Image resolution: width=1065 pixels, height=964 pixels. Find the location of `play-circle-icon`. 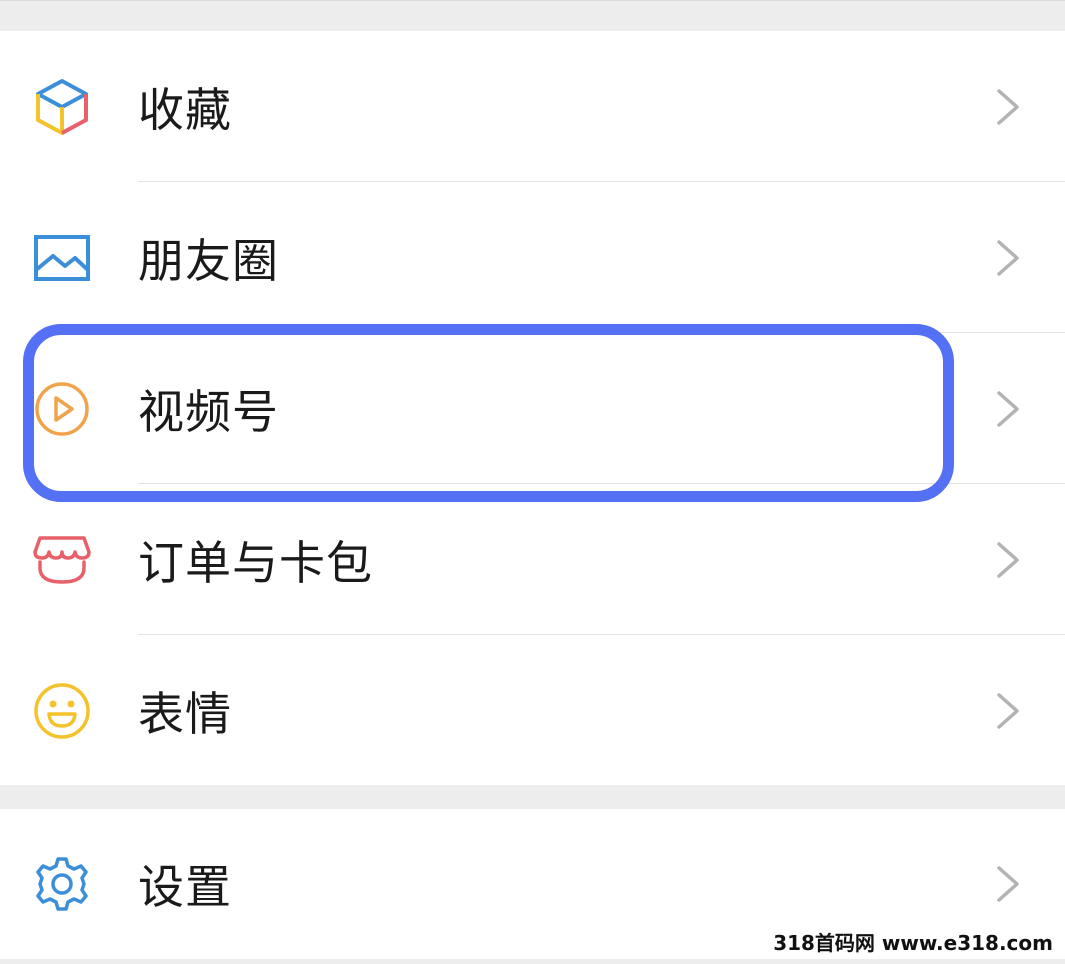

play-circle-icon is located at coordinates (62, 409).